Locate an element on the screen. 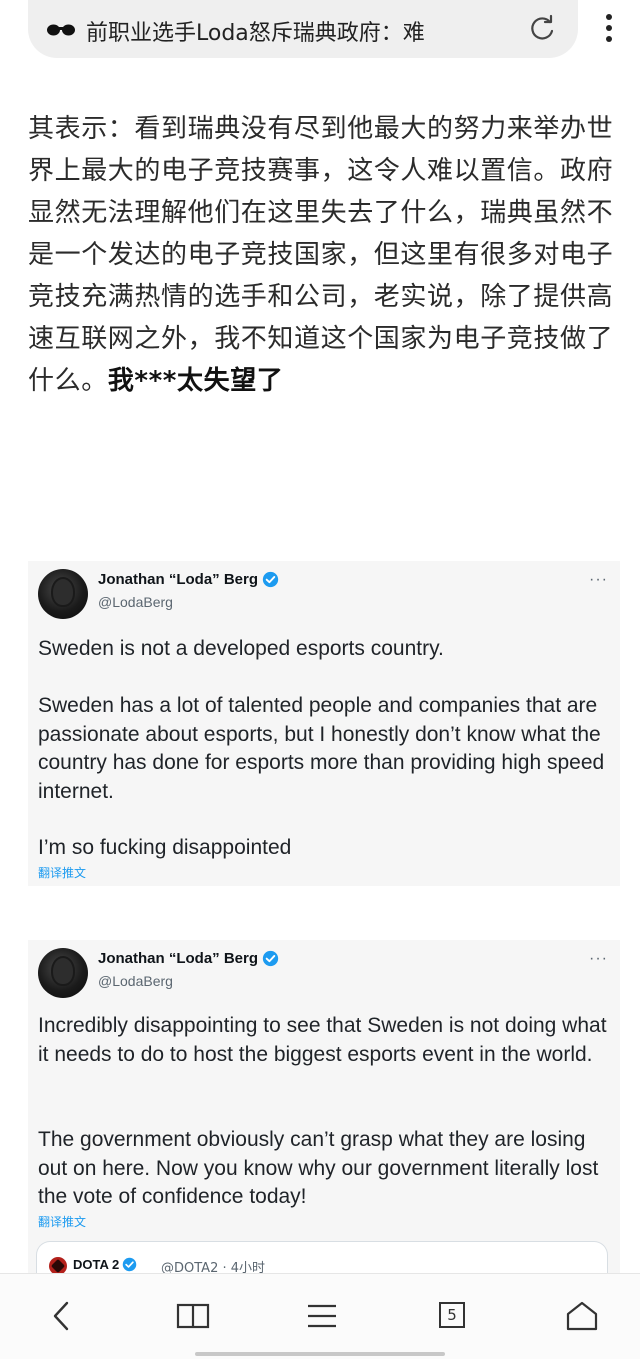  incognito-glasses-icon is located at coordinates (61, 30).